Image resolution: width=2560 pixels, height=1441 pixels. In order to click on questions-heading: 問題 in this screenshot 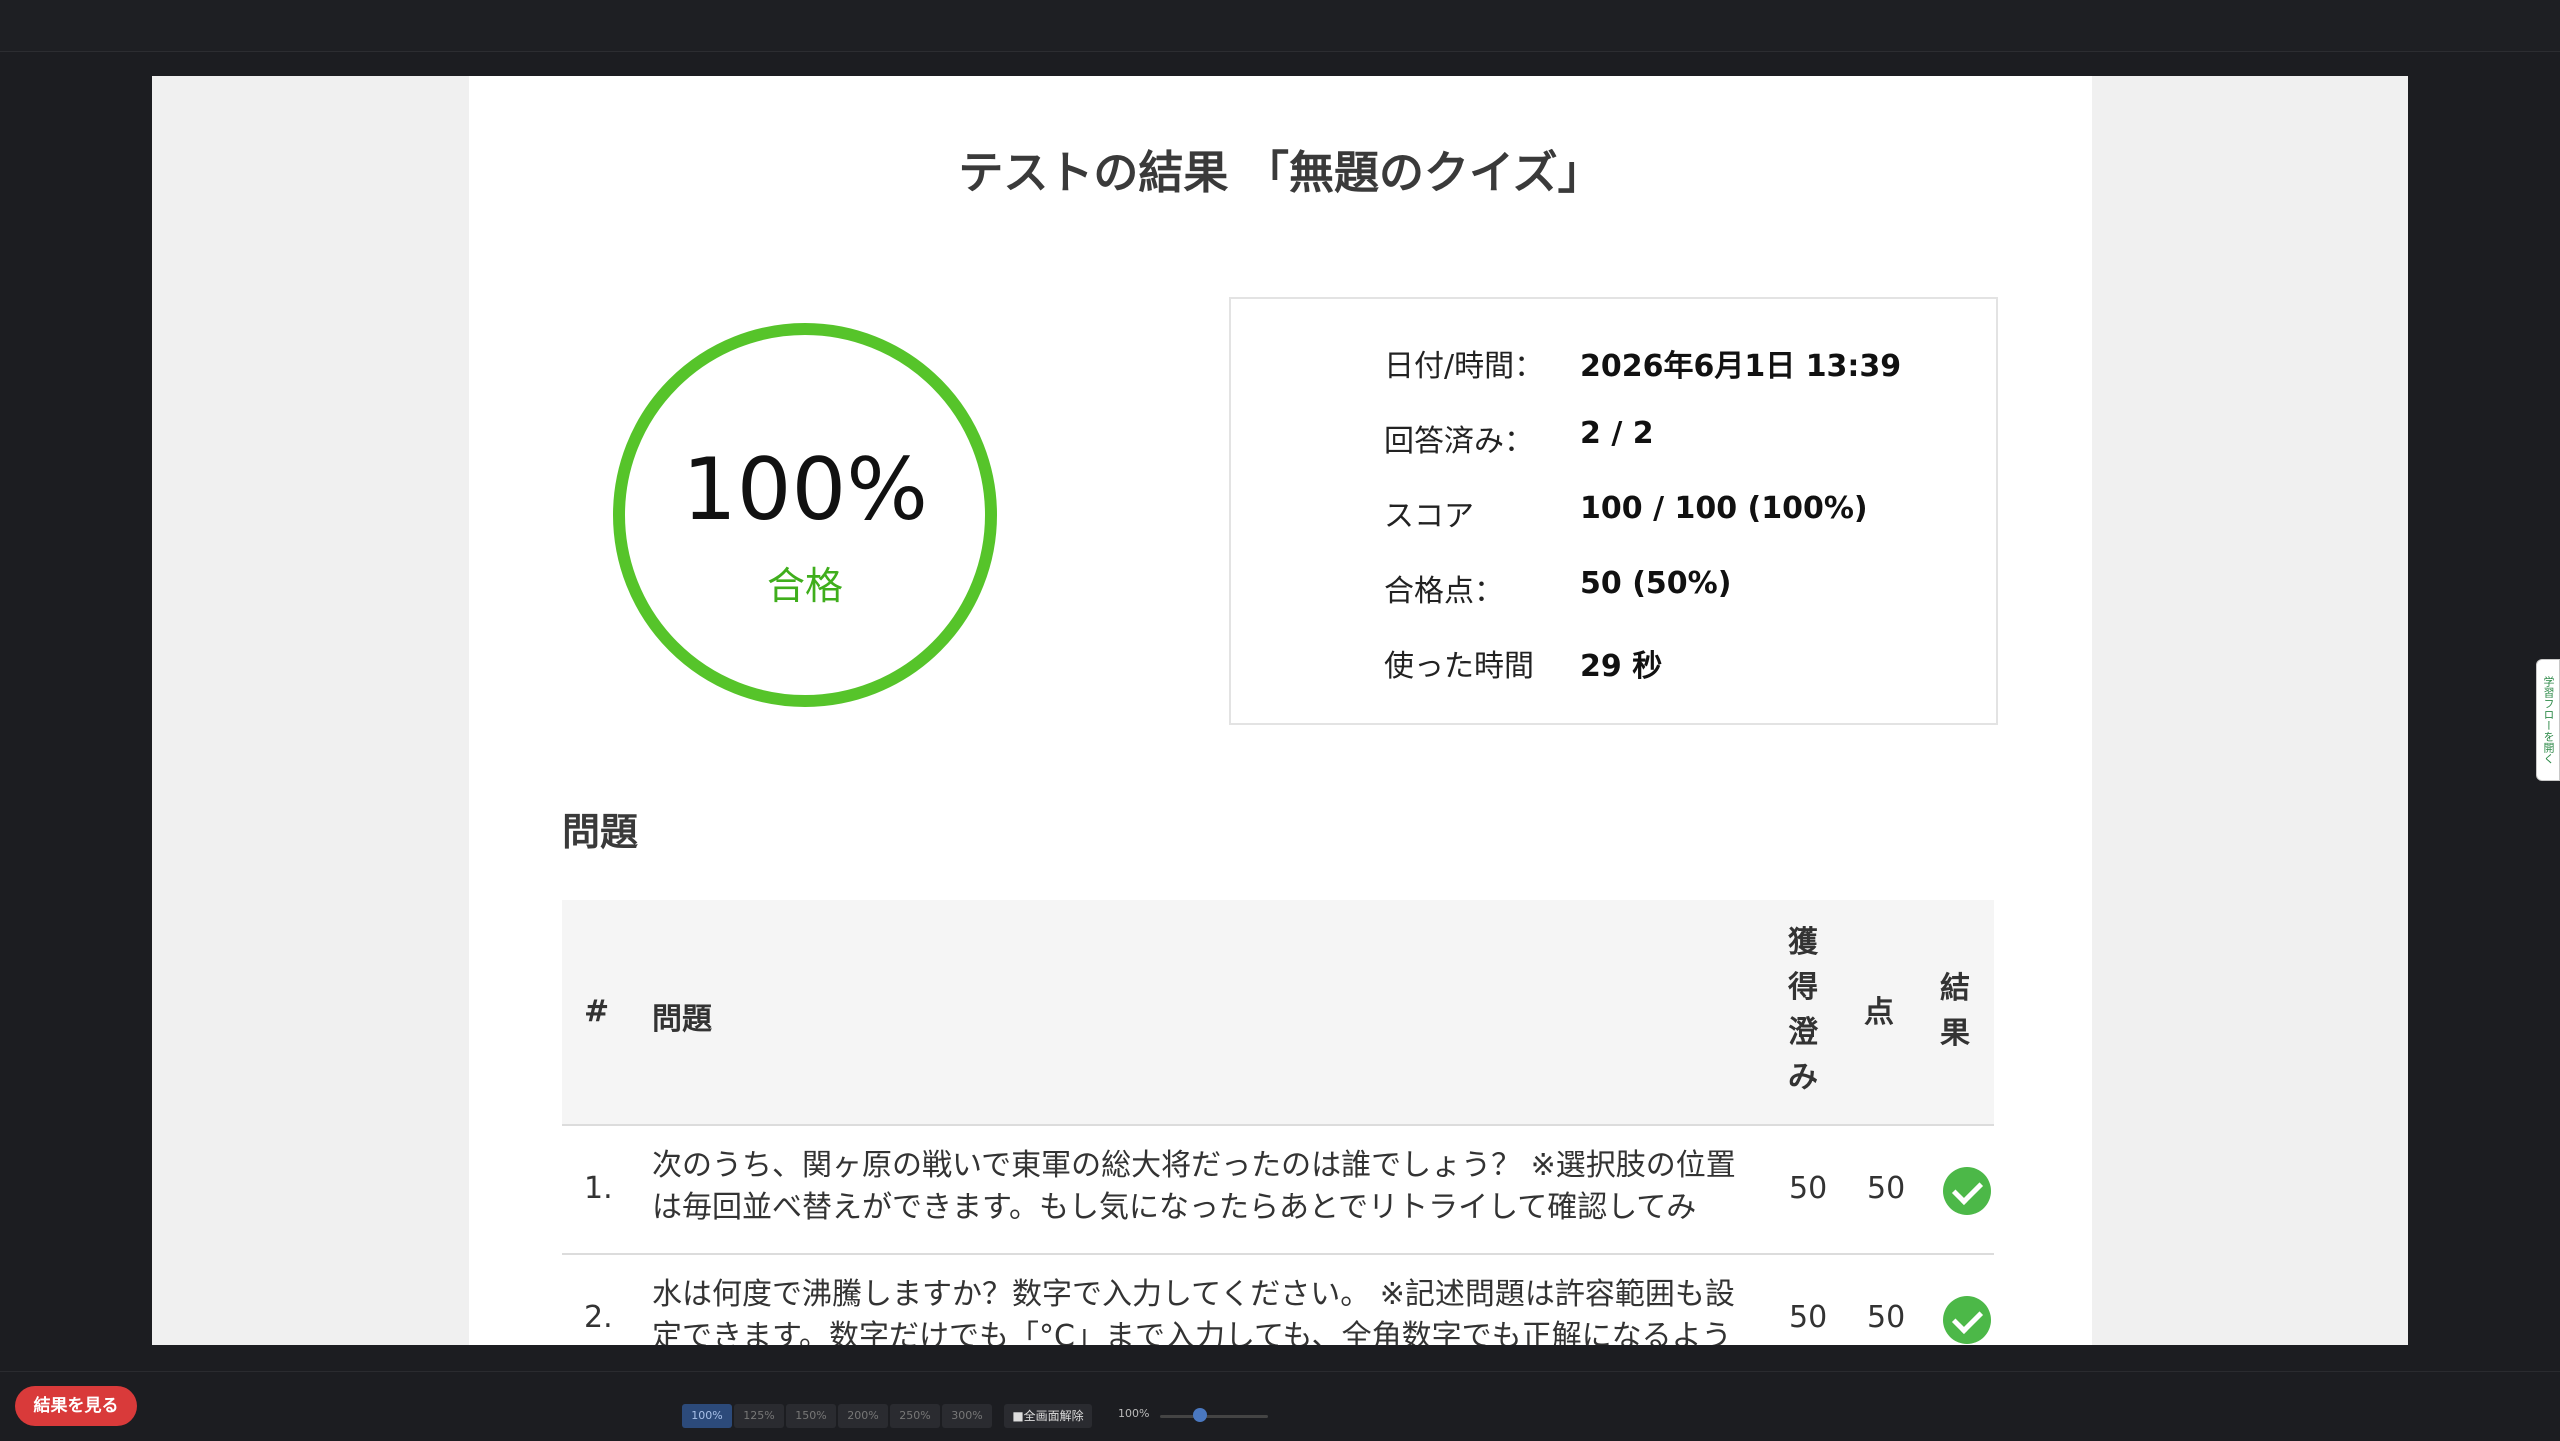, I will do `click(600, 832)`.